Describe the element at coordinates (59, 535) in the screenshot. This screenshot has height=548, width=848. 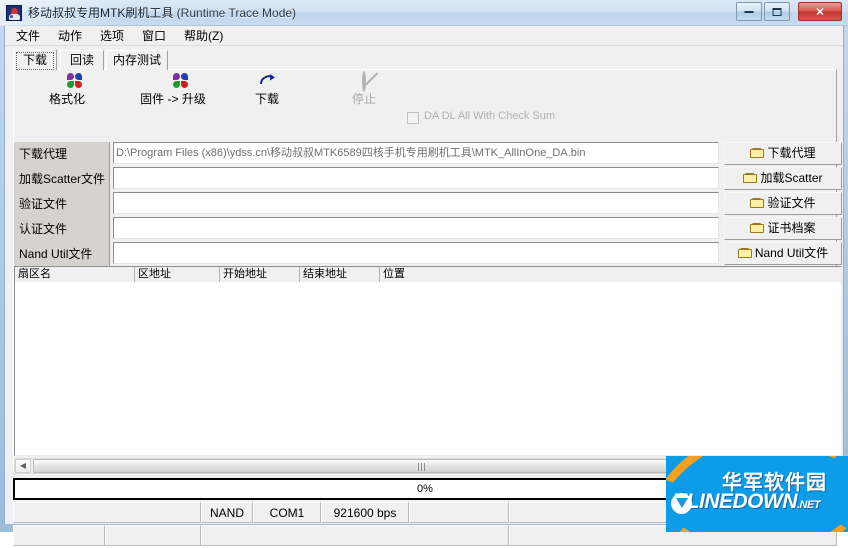
I see `status-cell-b1` at that location.